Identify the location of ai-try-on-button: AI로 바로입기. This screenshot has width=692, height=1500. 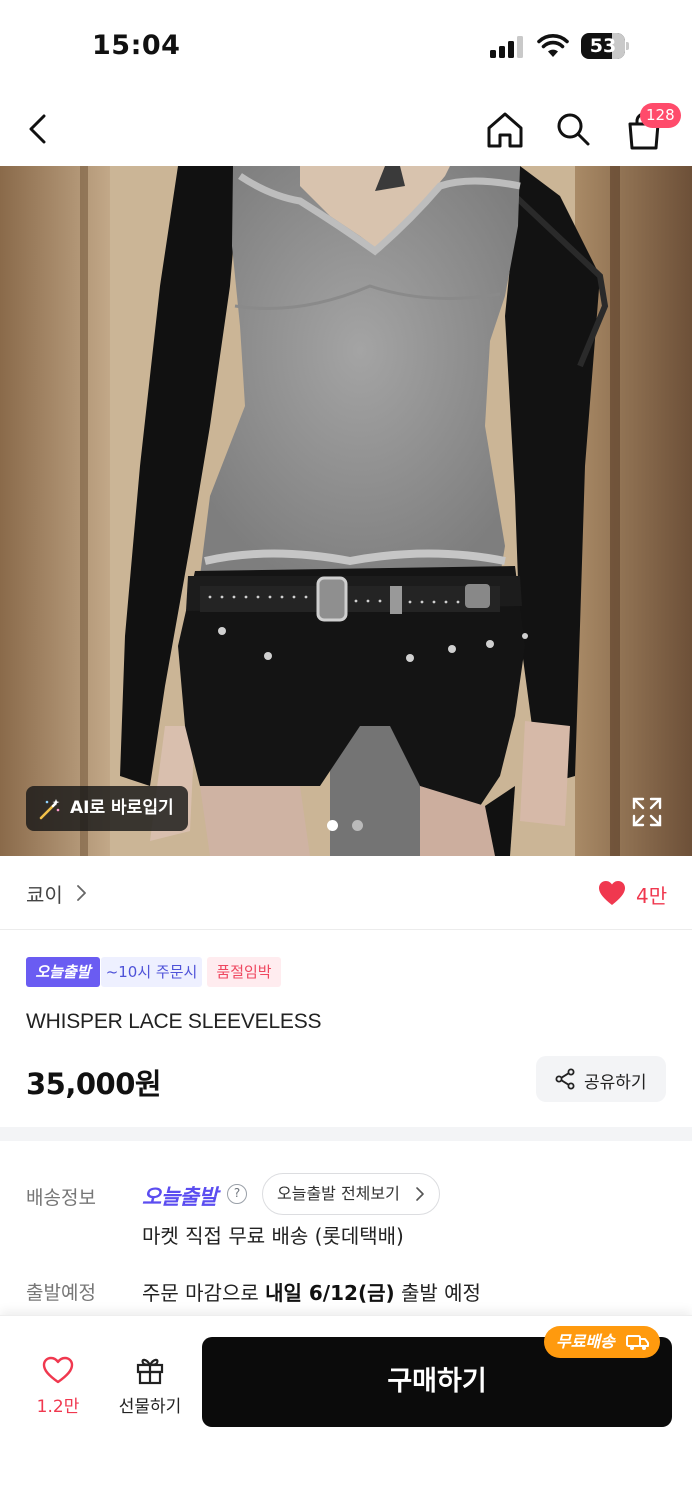
(107, 808).